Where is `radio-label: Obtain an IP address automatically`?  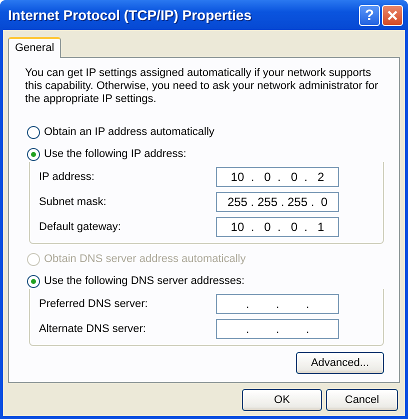
radio-label: Obtain an IP address automatically is located at coordinates (129, 132).